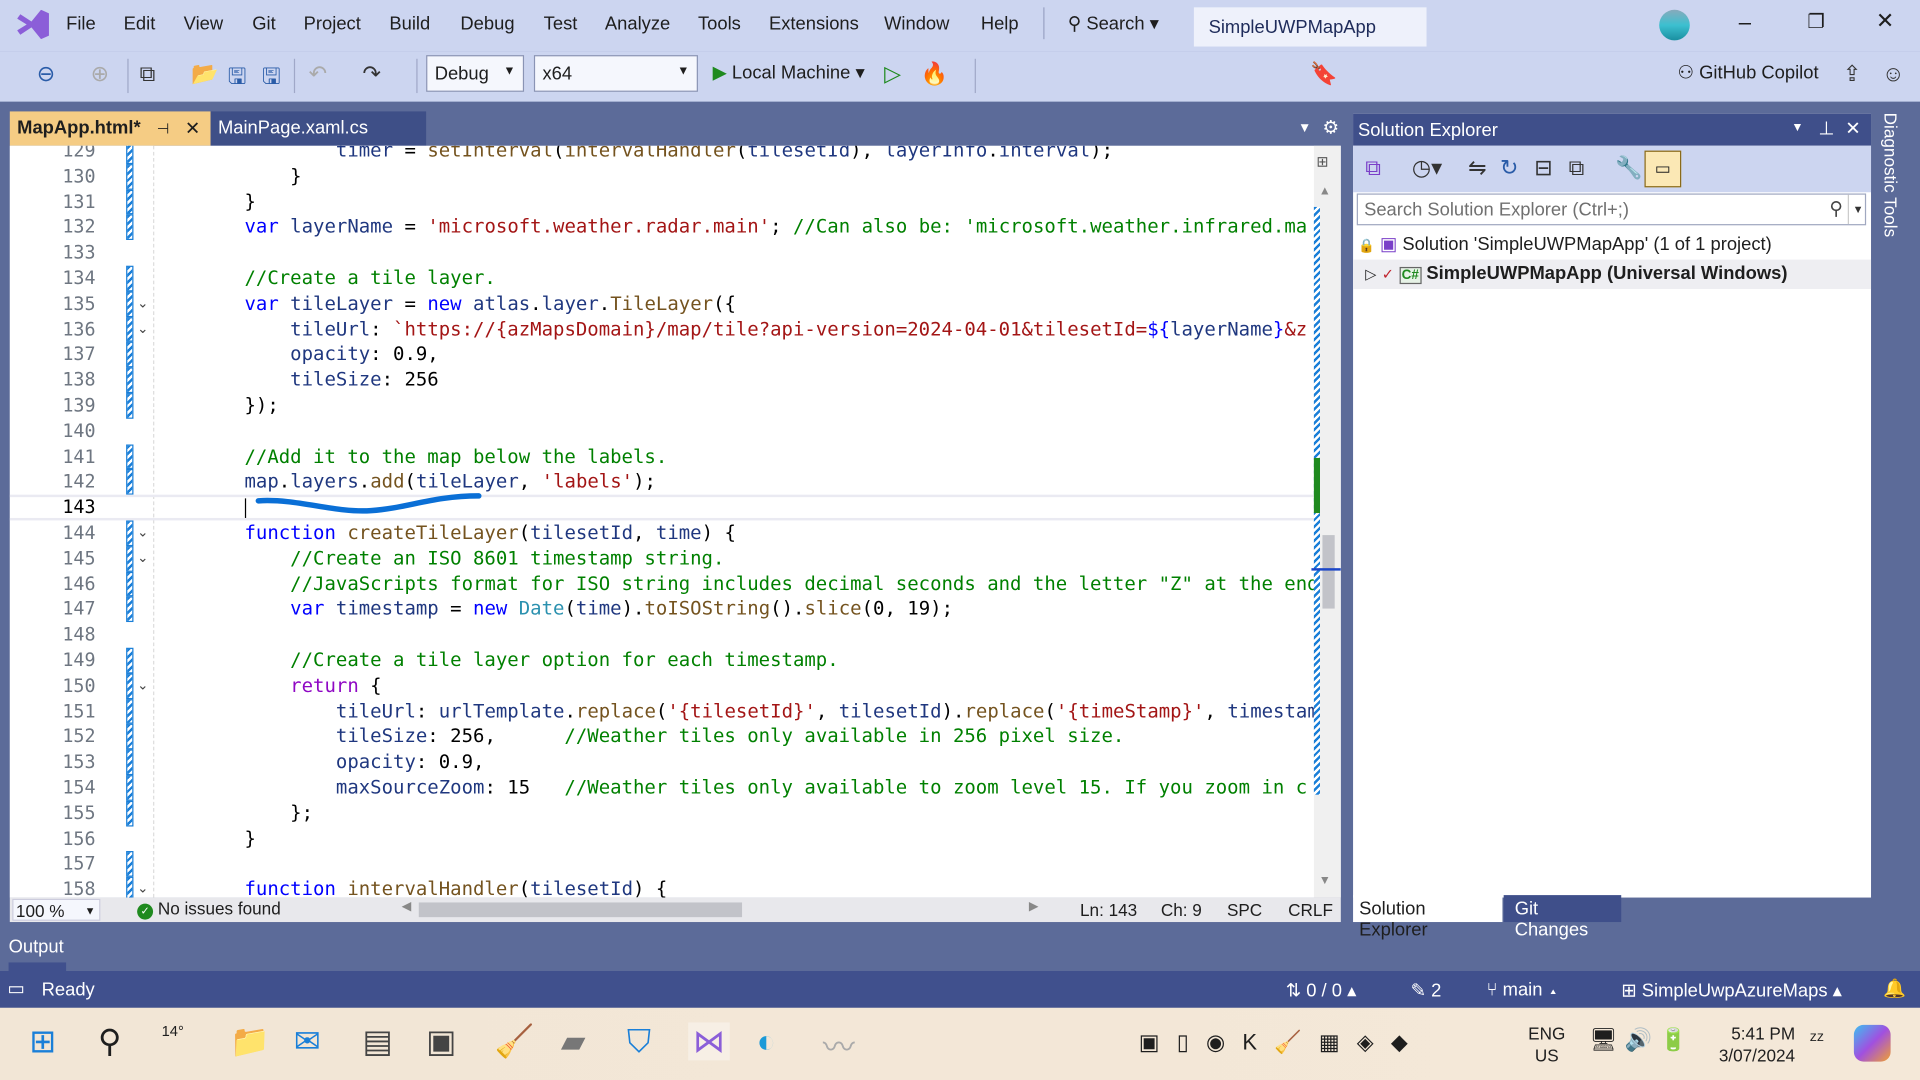 Image resolution: width=1920 pixels, height=1080 pixels. What do you see at coordinates (1628, 169) in the screenshot?
I see `properties-icon: 🔧` at bounding box center [1628, 169].